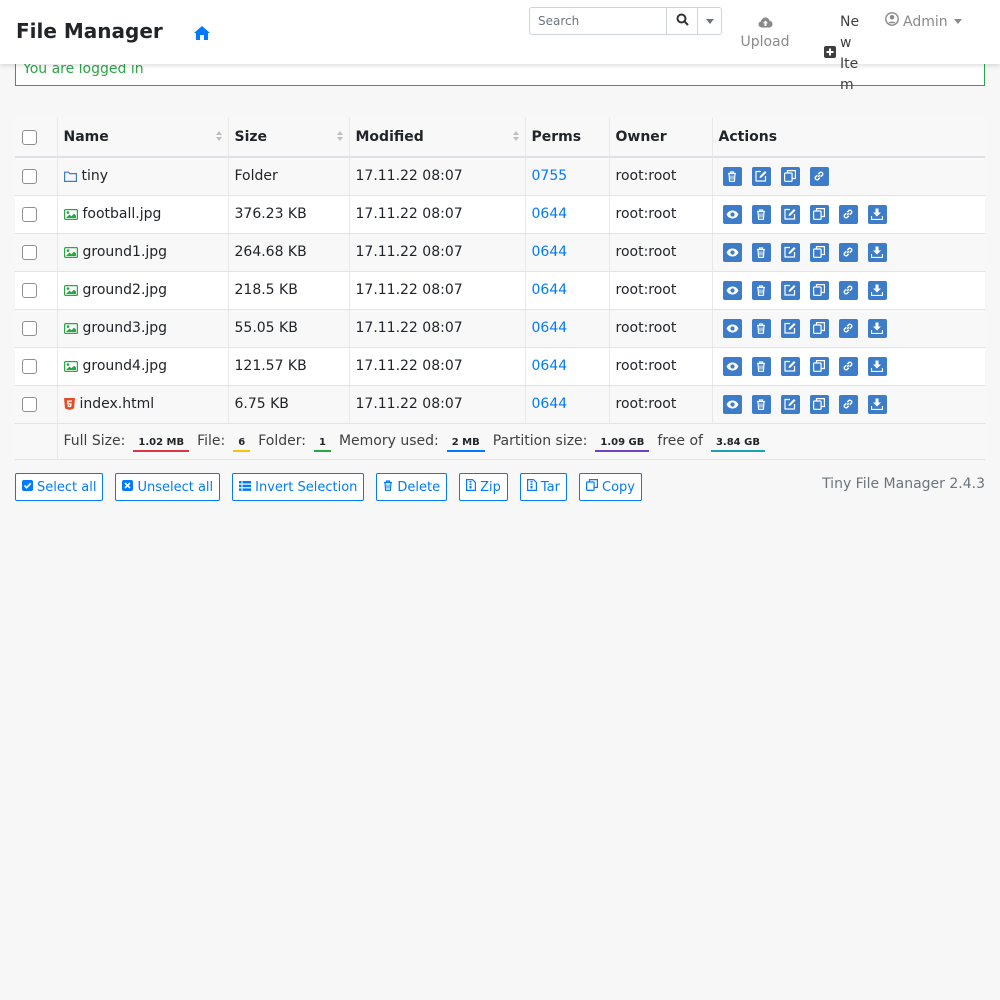  I want to click on file-link: tiny, so click(142, 176).